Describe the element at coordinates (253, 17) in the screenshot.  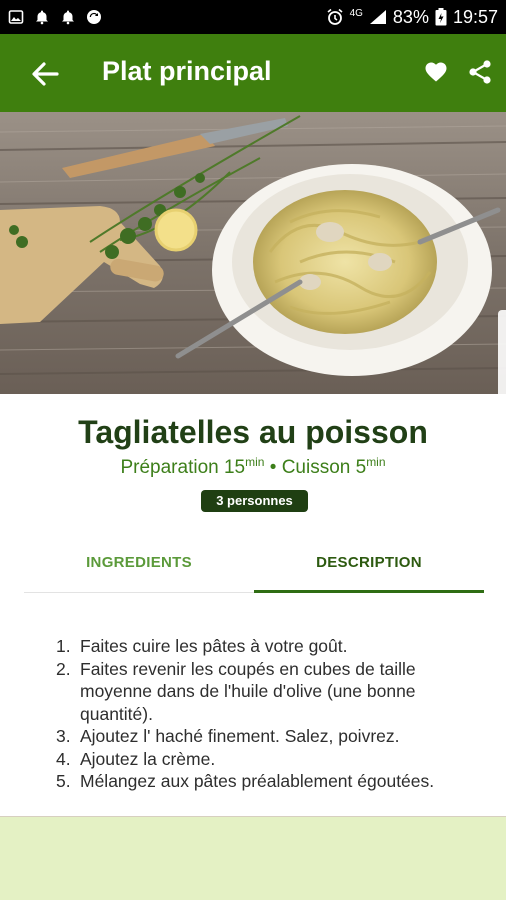
I see `status-bar: 4G 83% 19:57` at that location.